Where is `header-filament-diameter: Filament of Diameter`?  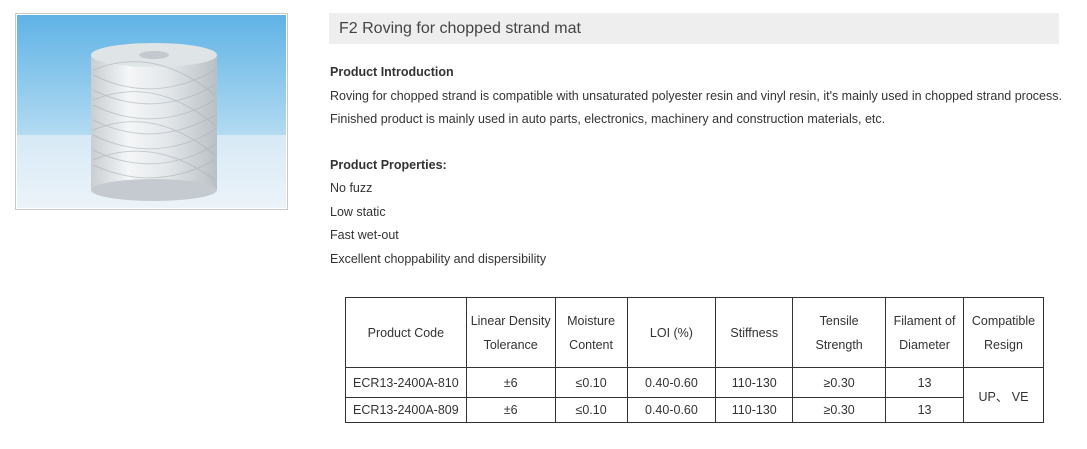 header-filament-diameter: Filament of Diameter is located at coordinates (924, 332).